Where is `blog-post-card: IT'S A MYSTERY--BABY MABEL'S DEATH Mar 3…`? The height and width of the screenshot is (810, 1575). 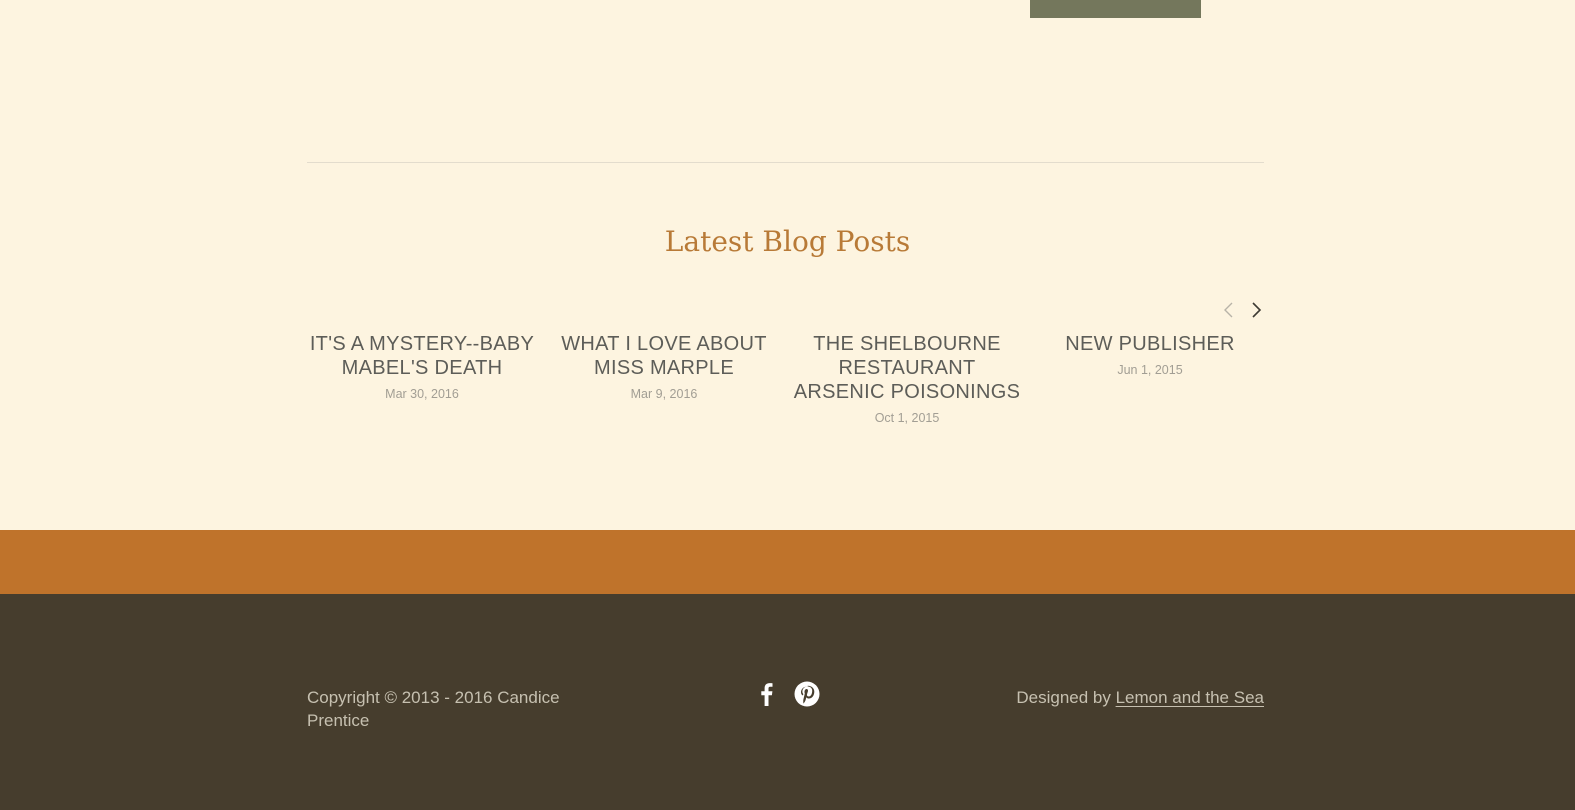
blog-post-card: IT'S A MYSTERY--BABY MABEL'S DEATH Mar 3… is located at coordinates (422, 366).